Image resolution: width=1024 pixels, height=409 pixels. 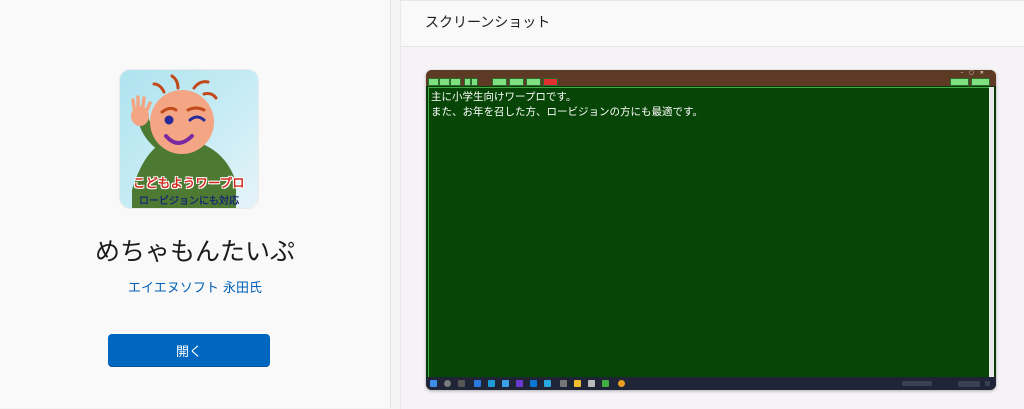 What do you see at coordinates (194, 251) in the screenshot?
I see `app-title: めちゃもんたいぷ` at bounding box center [194, 251].